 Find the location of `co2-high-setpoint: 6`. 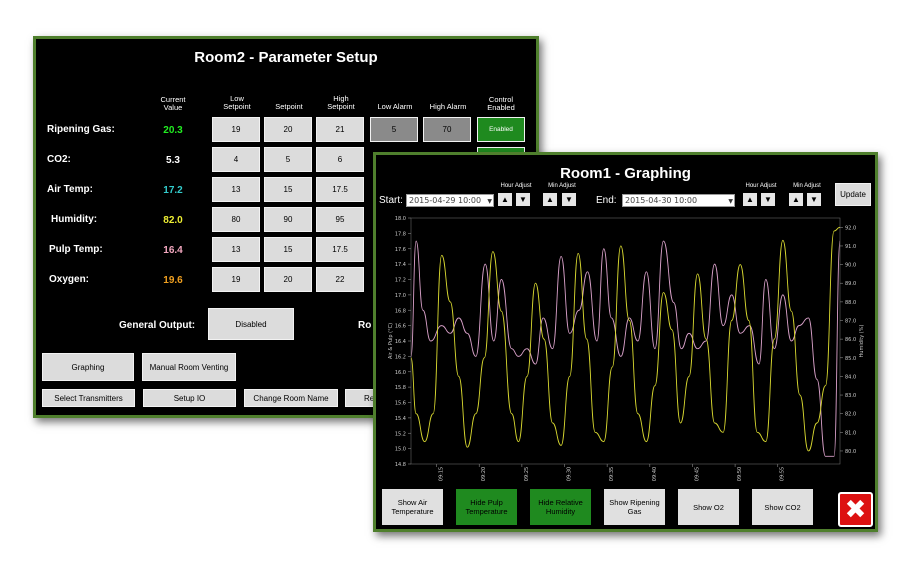

co2-high-setpoint: 6 is located at coordinates (340, 159).